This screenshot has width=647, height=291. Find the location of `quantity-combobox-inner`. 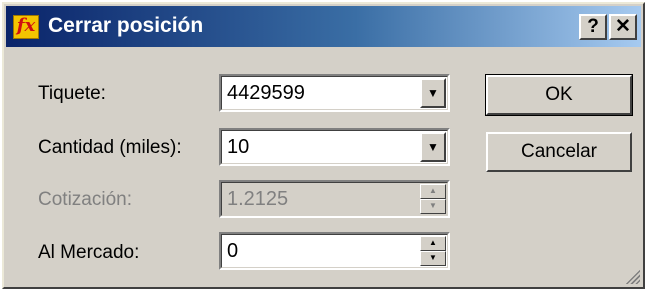

quantity-combobox-inner is located at coordinates (334, 147).